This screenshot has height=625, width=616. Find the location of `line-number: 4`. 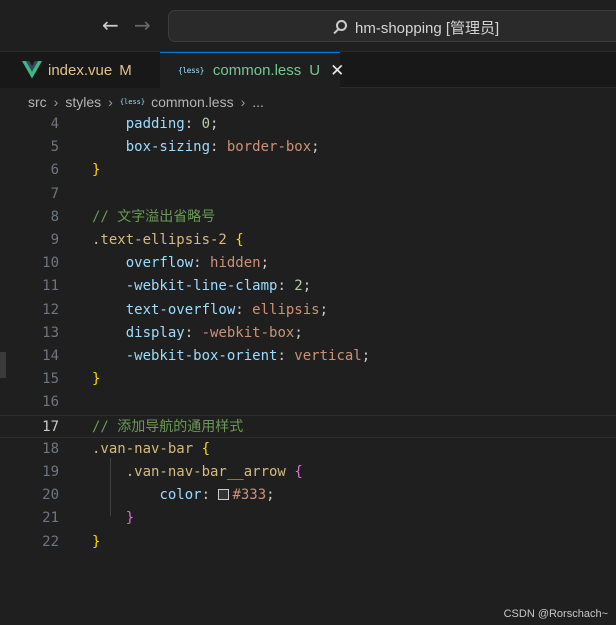

line-number: 4 is located at coordinates (54, 124).